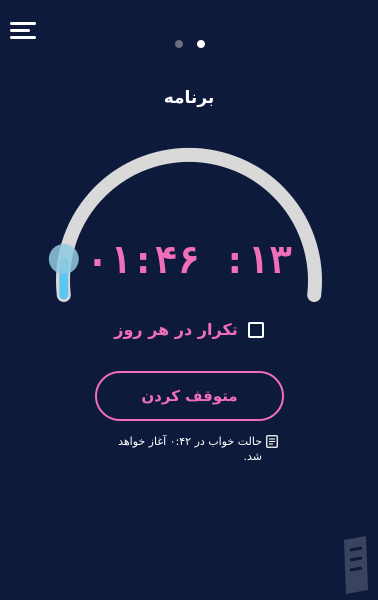 The width and height of the screenshot is (378, 600). I want to click on sleep-note: حالت خواب در ۰:۴۲ آغاز خواهد شد., so click(198, 449).